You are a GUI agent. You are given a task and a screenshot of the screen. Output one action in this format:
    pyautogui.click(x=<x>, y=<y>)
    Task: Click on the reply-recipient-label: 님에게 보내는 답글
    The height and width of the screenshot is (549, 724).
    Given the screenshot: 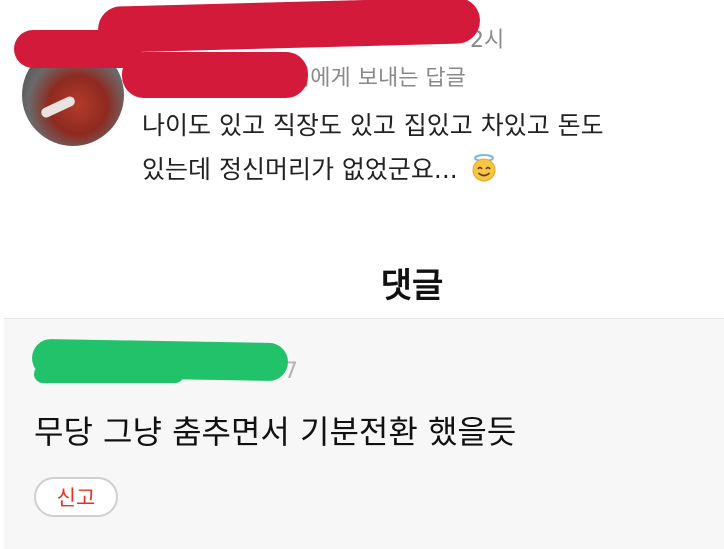 What is the action you would take?
    pyautogui.click(x=378, y=78)
    